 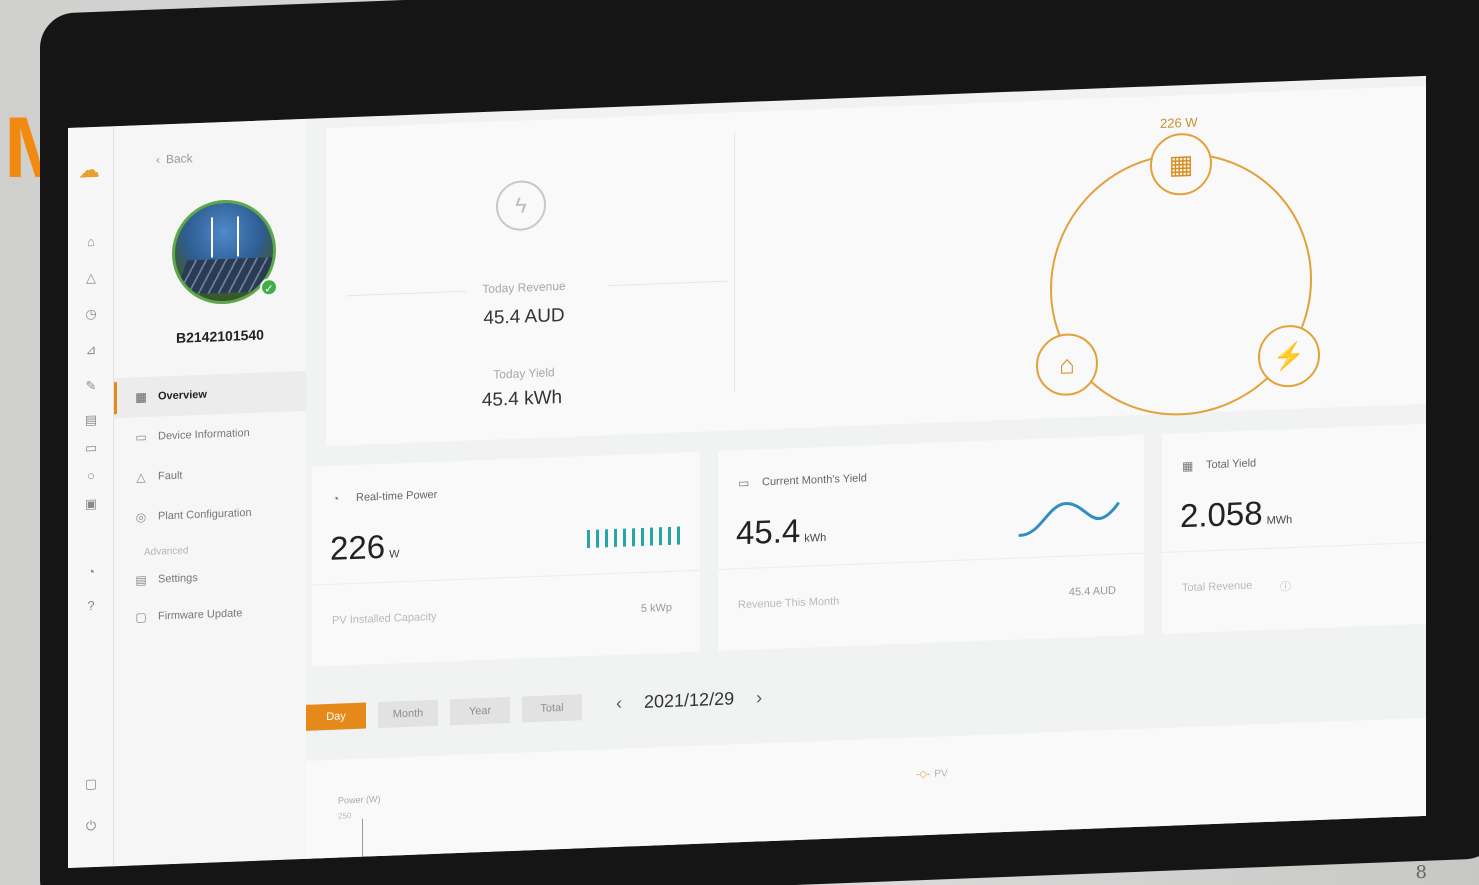 What do you see at coordinates (141, 517) in the screenshot?
I see `gear-icon: ◎` at bounding box center [141, 517].